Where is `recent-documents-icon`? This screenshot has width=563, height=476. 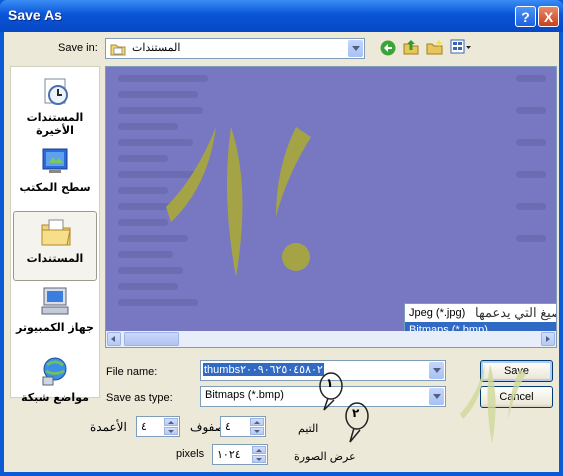
recent-documents-icon is located at coordinates (56, 91).